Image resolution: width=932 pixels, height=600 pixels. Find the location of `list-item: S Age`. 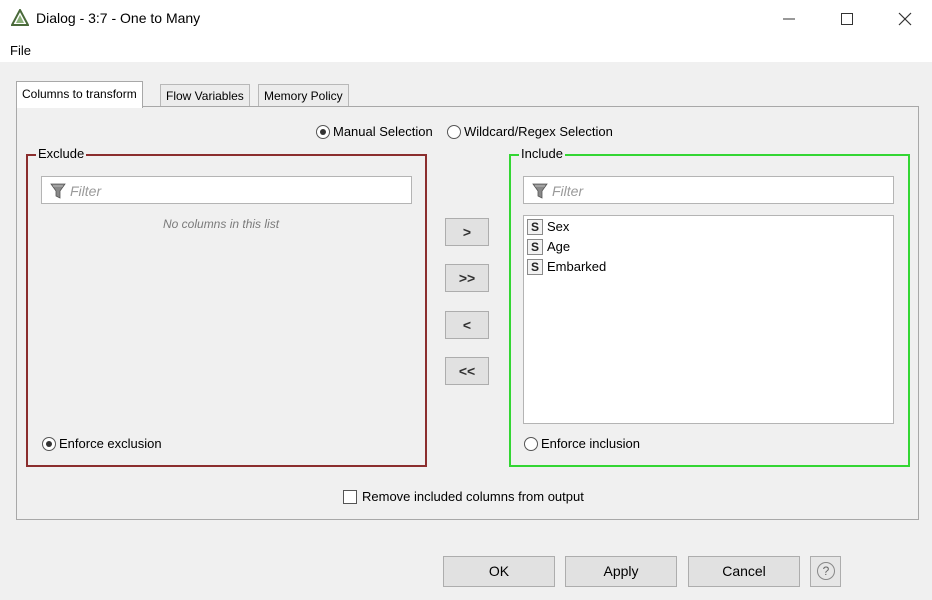

list-item: S Age is located at coordinates (548, 247).